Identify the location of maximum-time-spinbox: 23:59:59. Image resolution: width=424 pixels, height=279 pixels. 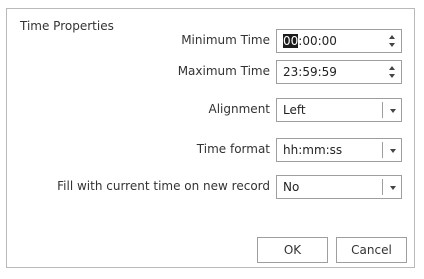
(339, 72).